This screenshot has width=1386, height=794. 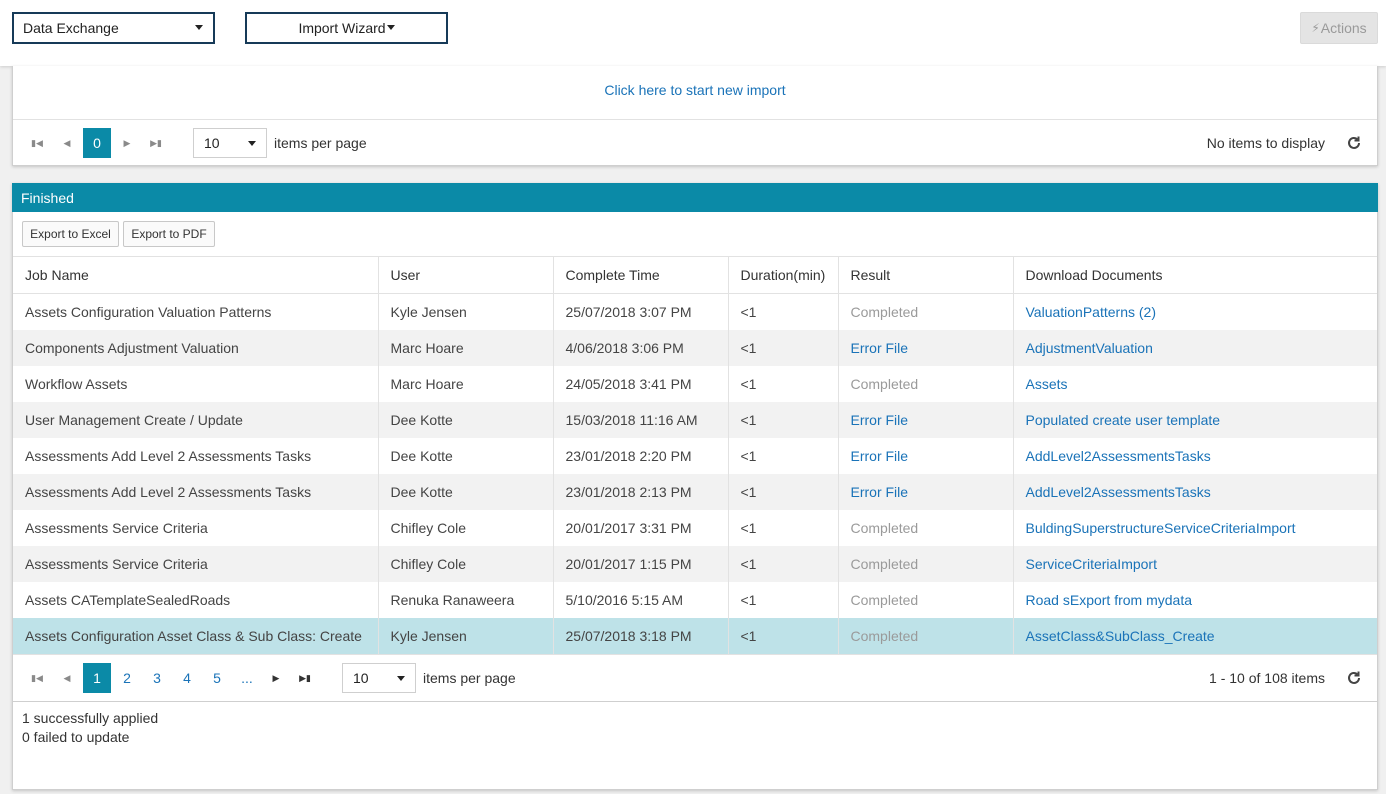 What do you see at coordinates (640, 383) in the screenshot?
I see `cell-complete-time: 24/05/2018 3:41 PM` at bounding box center [640, 383].